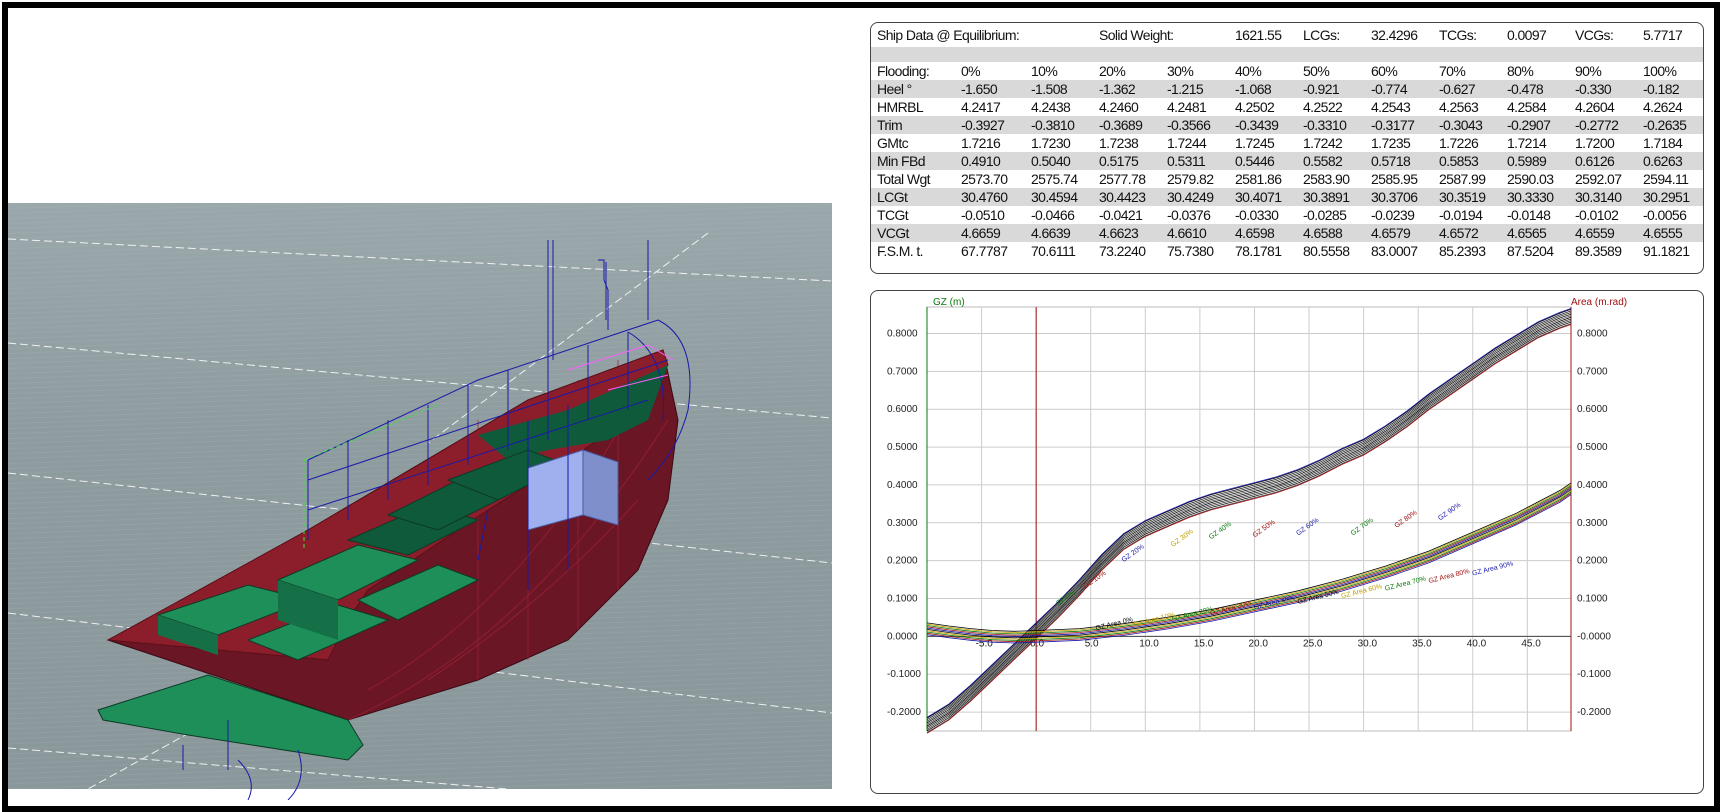 This screenshot has height=812, width=1720. What do you see at coordinates (1529, 215) in the screenshot?
I see `value-cell: -0.0148` at bounding box center [1529, 215].